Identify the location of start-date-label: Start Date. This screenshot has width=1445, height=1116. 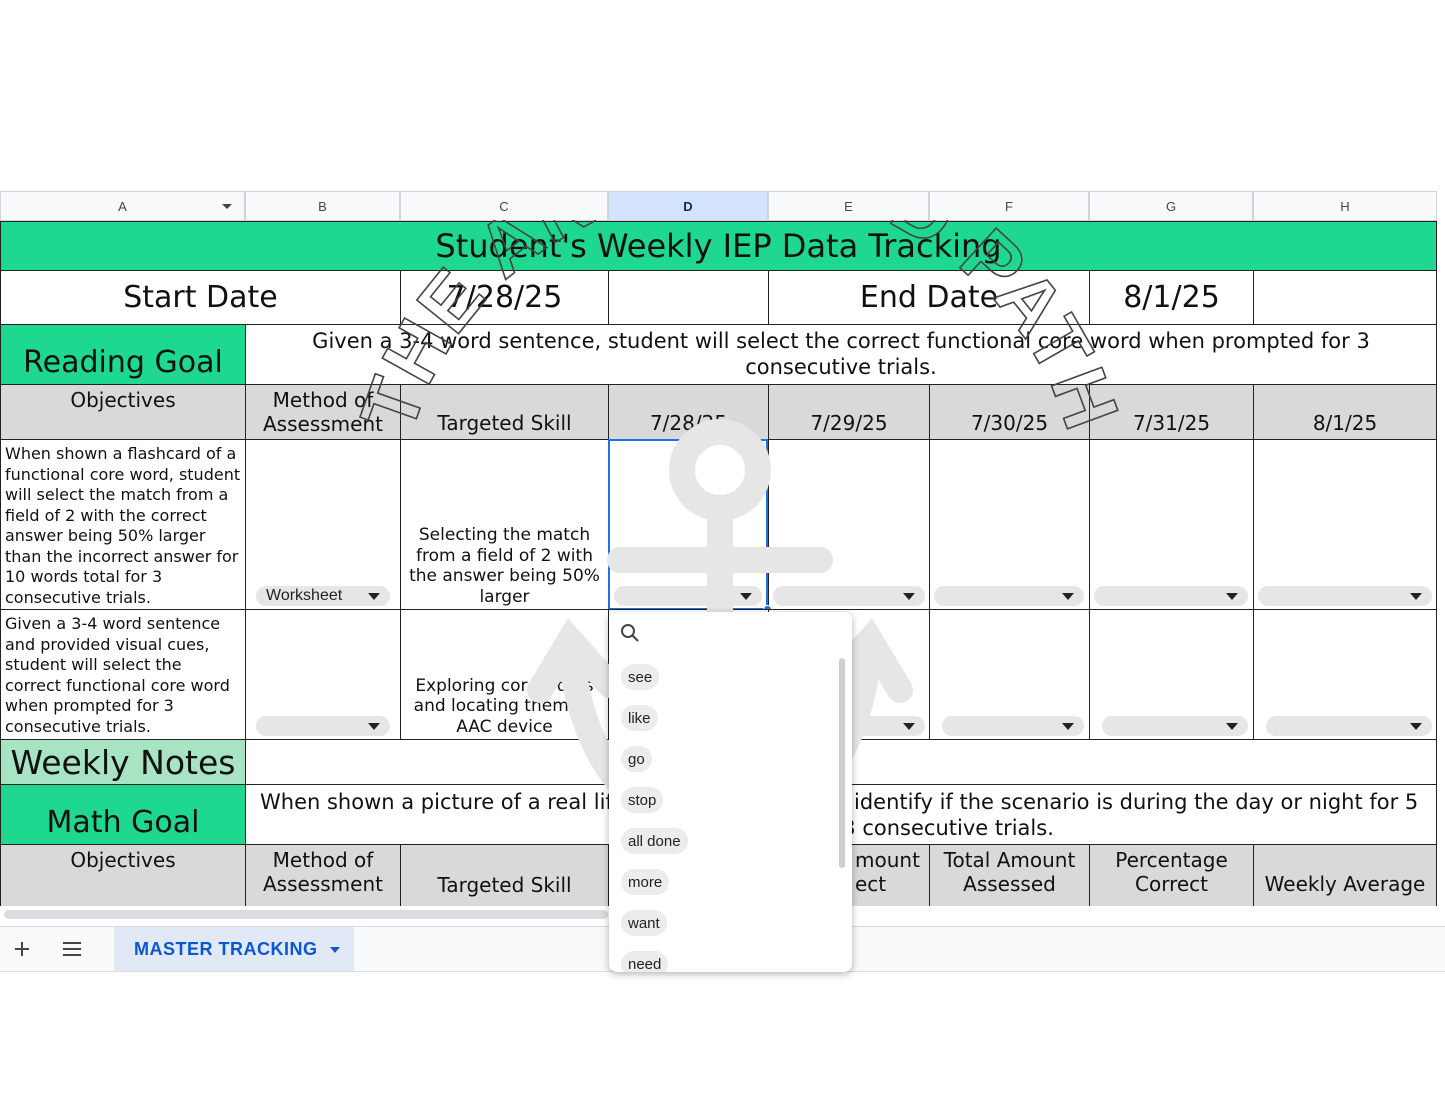
(200, 297).